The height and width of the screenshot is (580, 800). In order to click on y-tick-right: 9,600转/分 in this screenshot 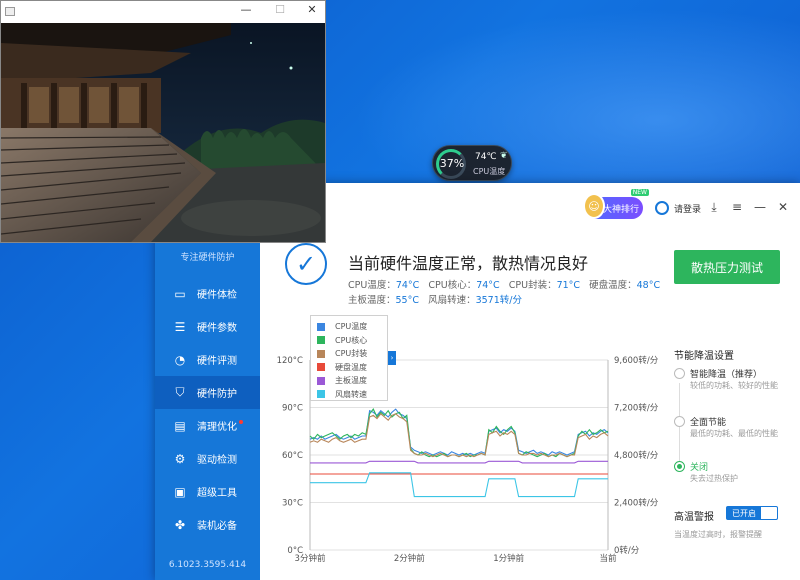, I will do `click(636, 360)`.